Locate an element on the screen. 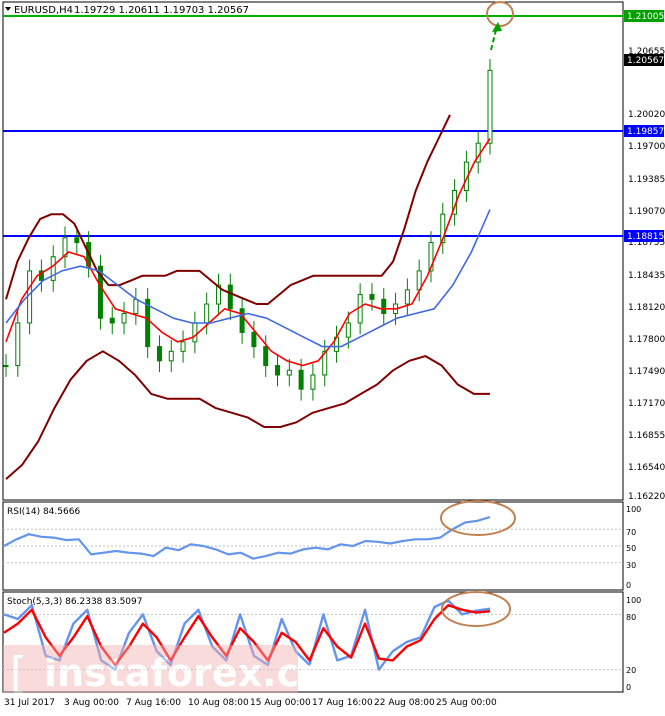 The image size is (665, 716). stoch-axis: 100 80 20 0 is located at coordinates (633, 644).